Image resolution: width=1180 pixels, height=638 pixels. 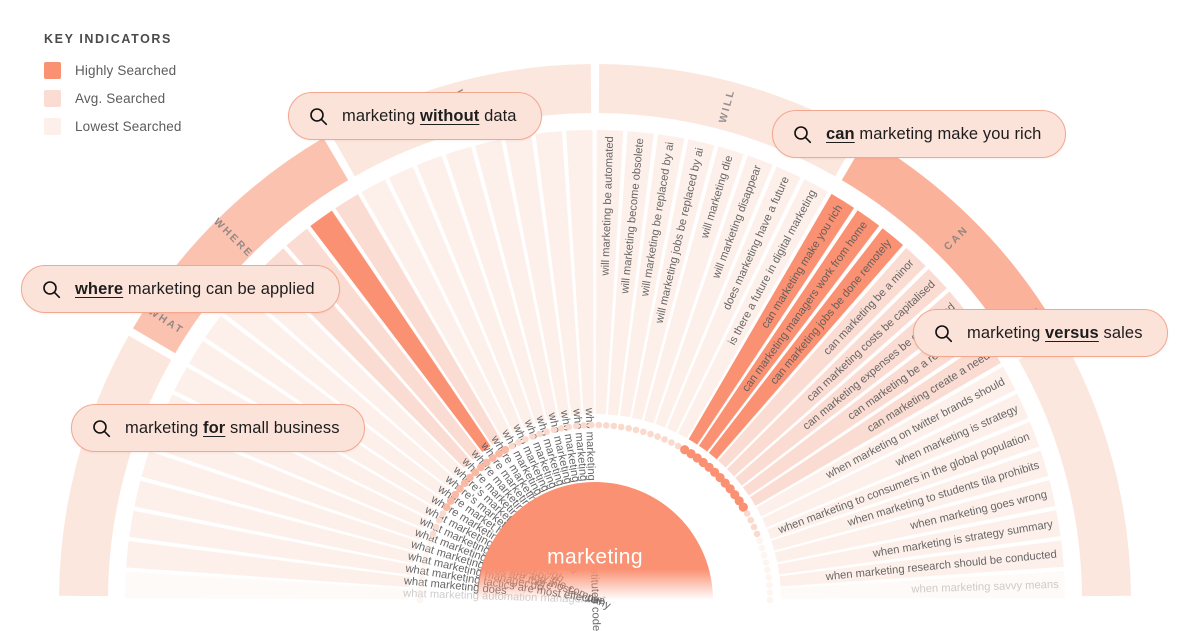 What do you see at coordinates (126, 70) in the screenshot?
I see `legend-label-high: Highly Searched` at bounding box center [126, 70].